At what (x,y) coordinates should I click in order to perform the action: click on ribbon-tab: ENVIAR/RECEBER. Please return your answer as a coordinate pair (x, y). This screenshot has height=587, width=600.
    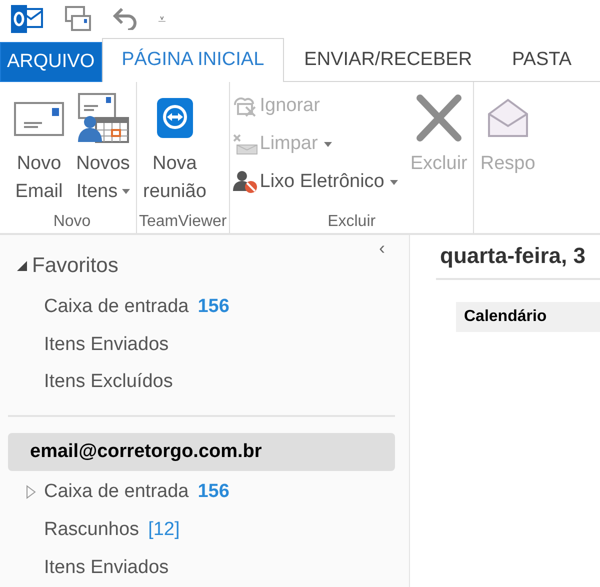
    Looking at the image, I should click on (388, 60).